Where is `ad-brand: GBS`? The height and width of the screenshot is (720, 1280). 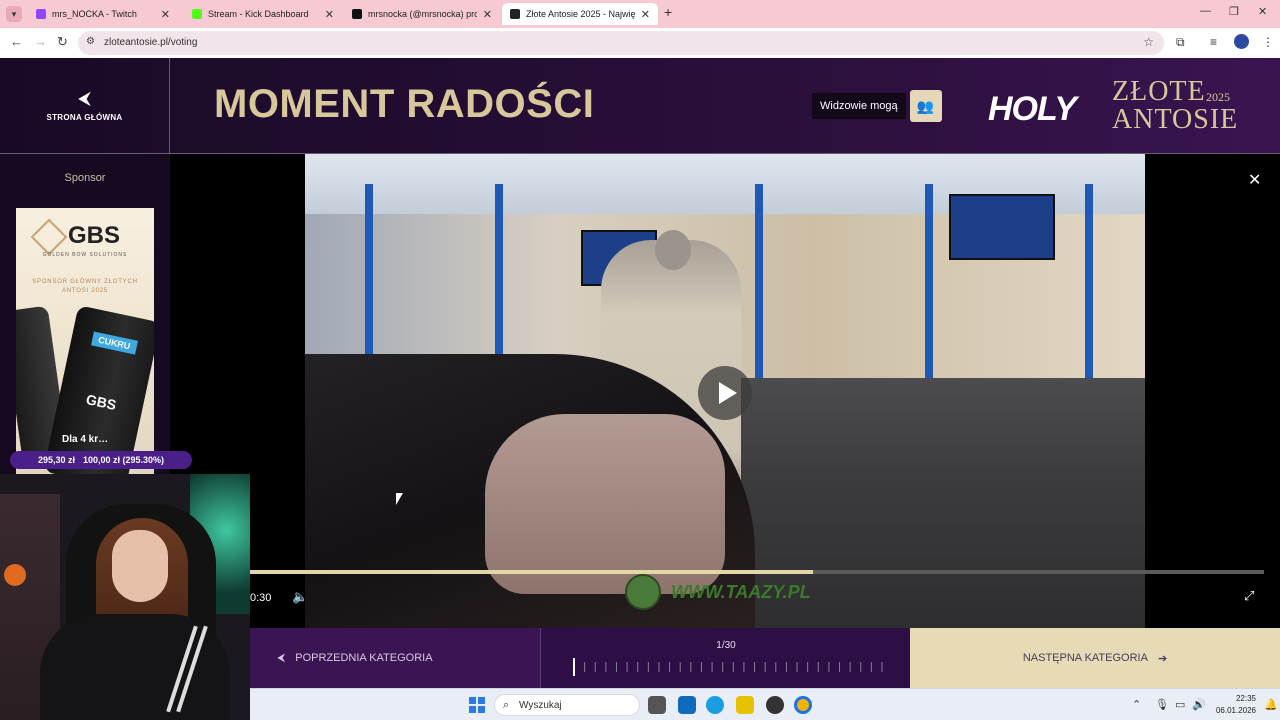 ad-brand: GBS is located at coordinates (94, 235).